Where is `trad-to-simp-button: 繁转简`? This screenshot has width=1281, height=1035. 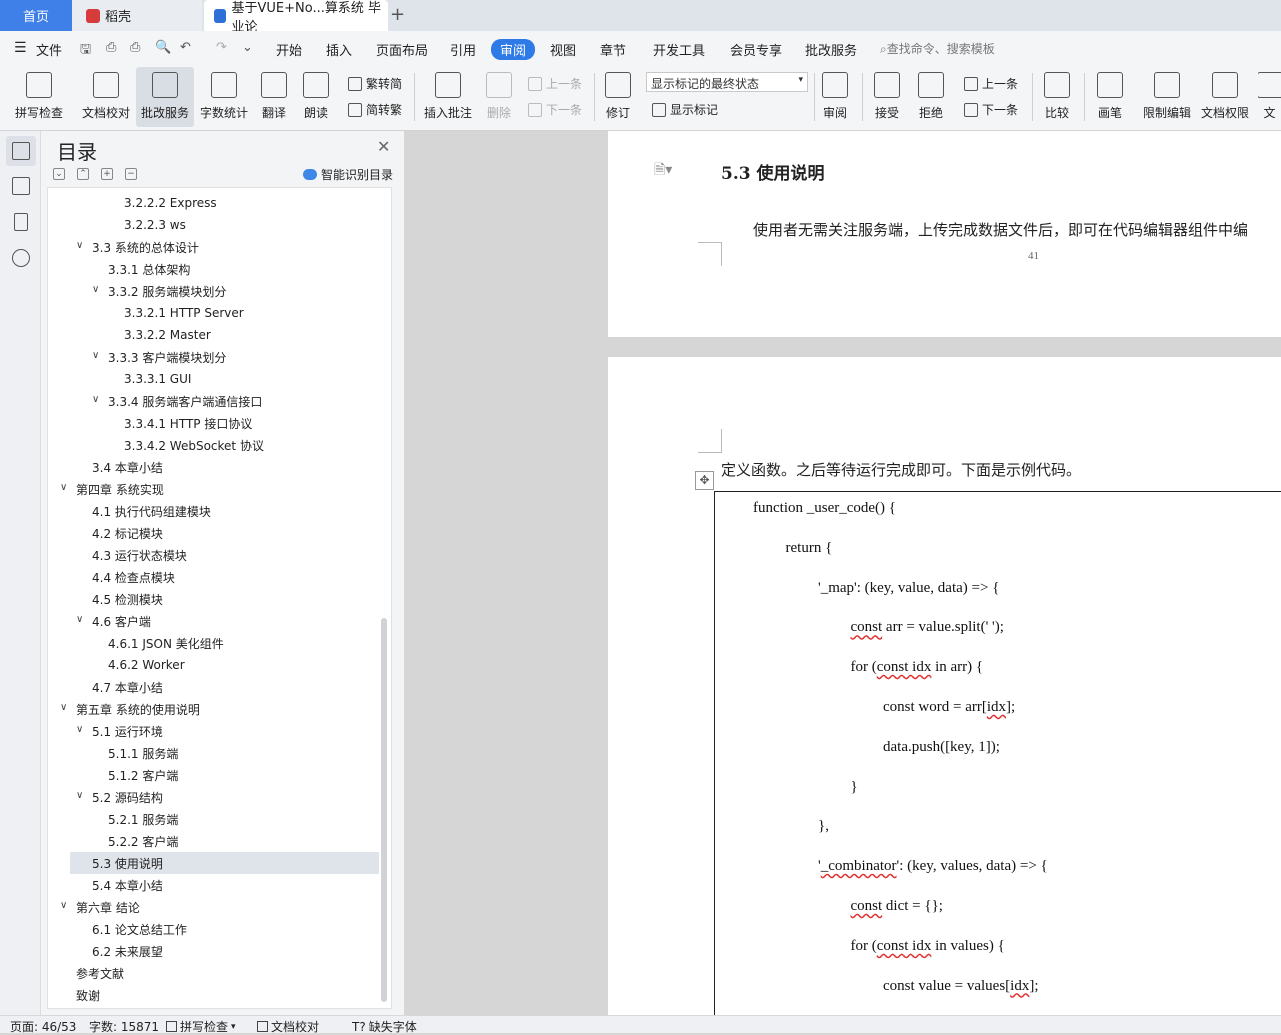
trad-to-simp-button: 繁转简 is located at coordinates (375, 83).